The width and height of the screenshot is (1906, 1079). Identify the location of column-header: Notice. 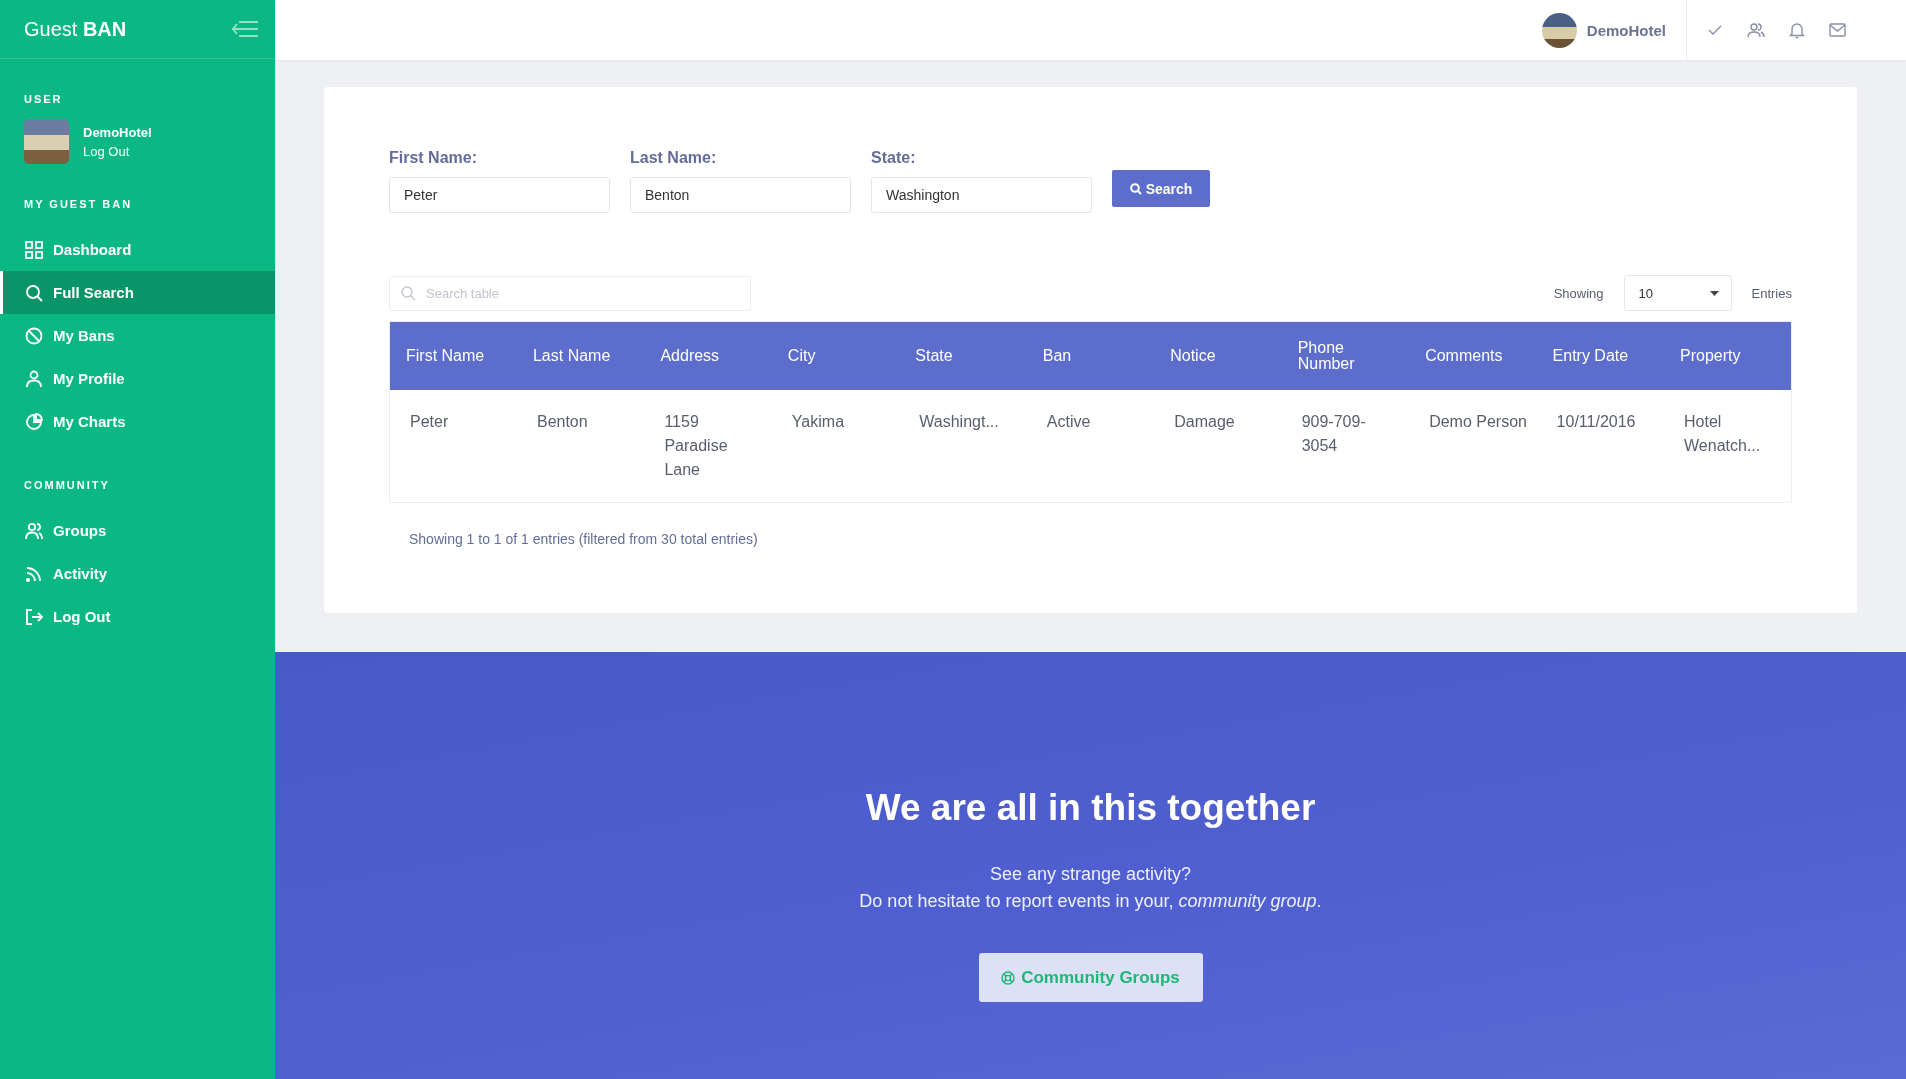
(1218, 355).